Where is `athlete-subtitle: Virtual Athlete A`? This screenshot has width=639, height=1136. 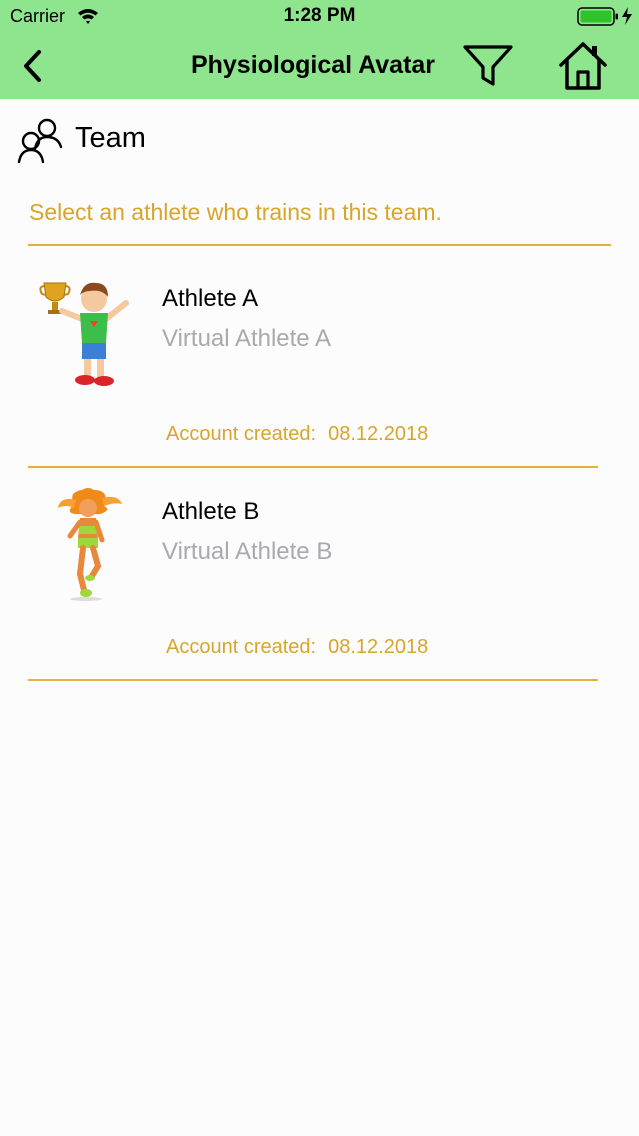
athlete-subtitle: Virtual Athlete A is located at coordinates (247, 338).